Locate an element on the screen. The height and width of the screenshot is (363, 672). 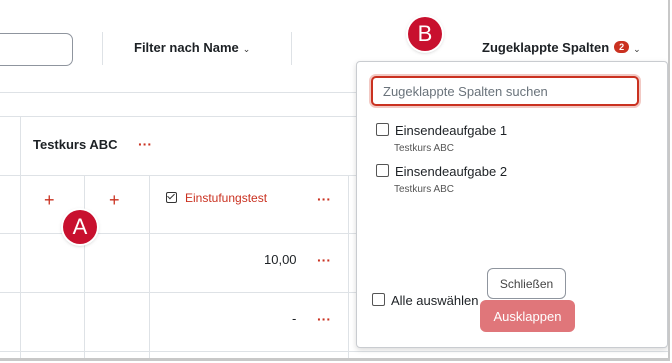
course-actions-menu-icon: ··· is located at coordinates (145, 144).